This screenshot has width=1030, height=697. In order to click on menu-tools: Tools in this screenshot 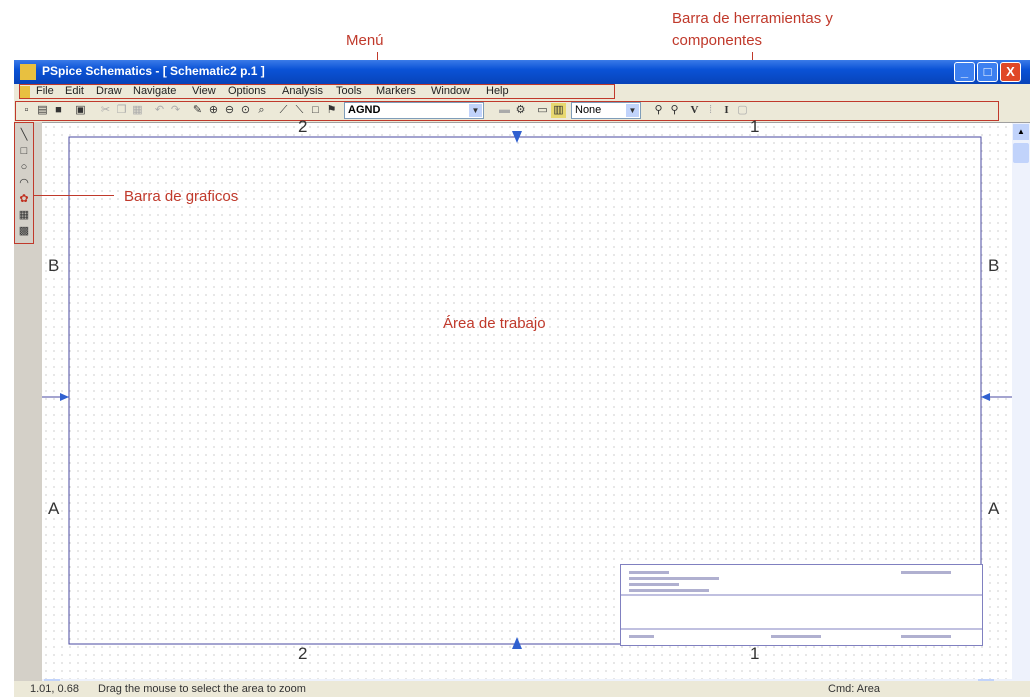, I will do `click(349, 91)`.